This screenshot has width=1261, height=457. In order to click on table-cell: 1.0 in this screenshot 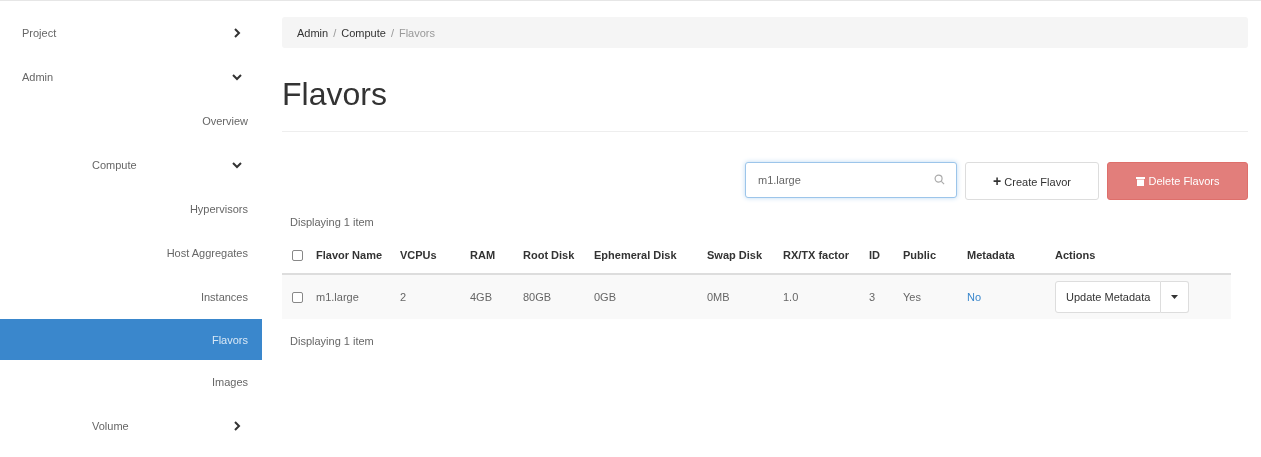, I will do `click(791, 297)`.